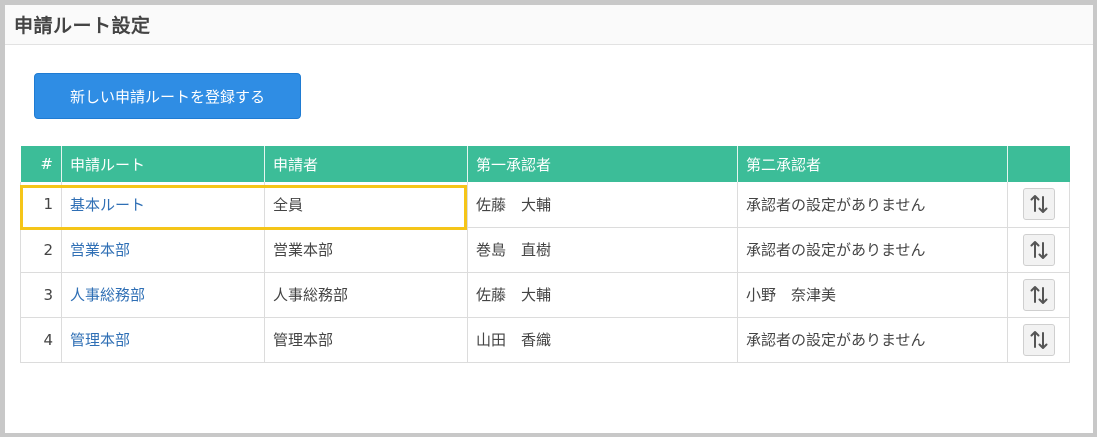  Describe the element at coordinates (163, 164) in the screenshot. I see `column-header-route: 申請ルート` at that location.